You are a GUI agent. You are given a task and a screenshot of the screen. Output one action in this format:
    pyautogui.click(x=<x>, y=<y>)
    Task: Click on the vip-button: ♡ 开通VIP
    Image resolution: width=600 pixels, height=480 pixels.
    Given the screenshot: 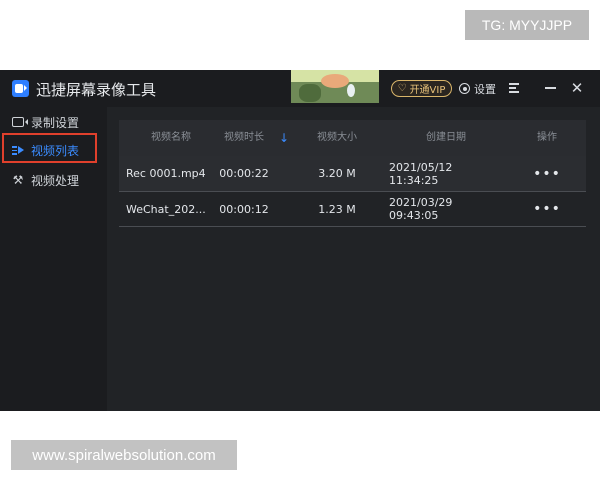 What is the action you would take?
    pyautogui.click(x=421, y=88)
    